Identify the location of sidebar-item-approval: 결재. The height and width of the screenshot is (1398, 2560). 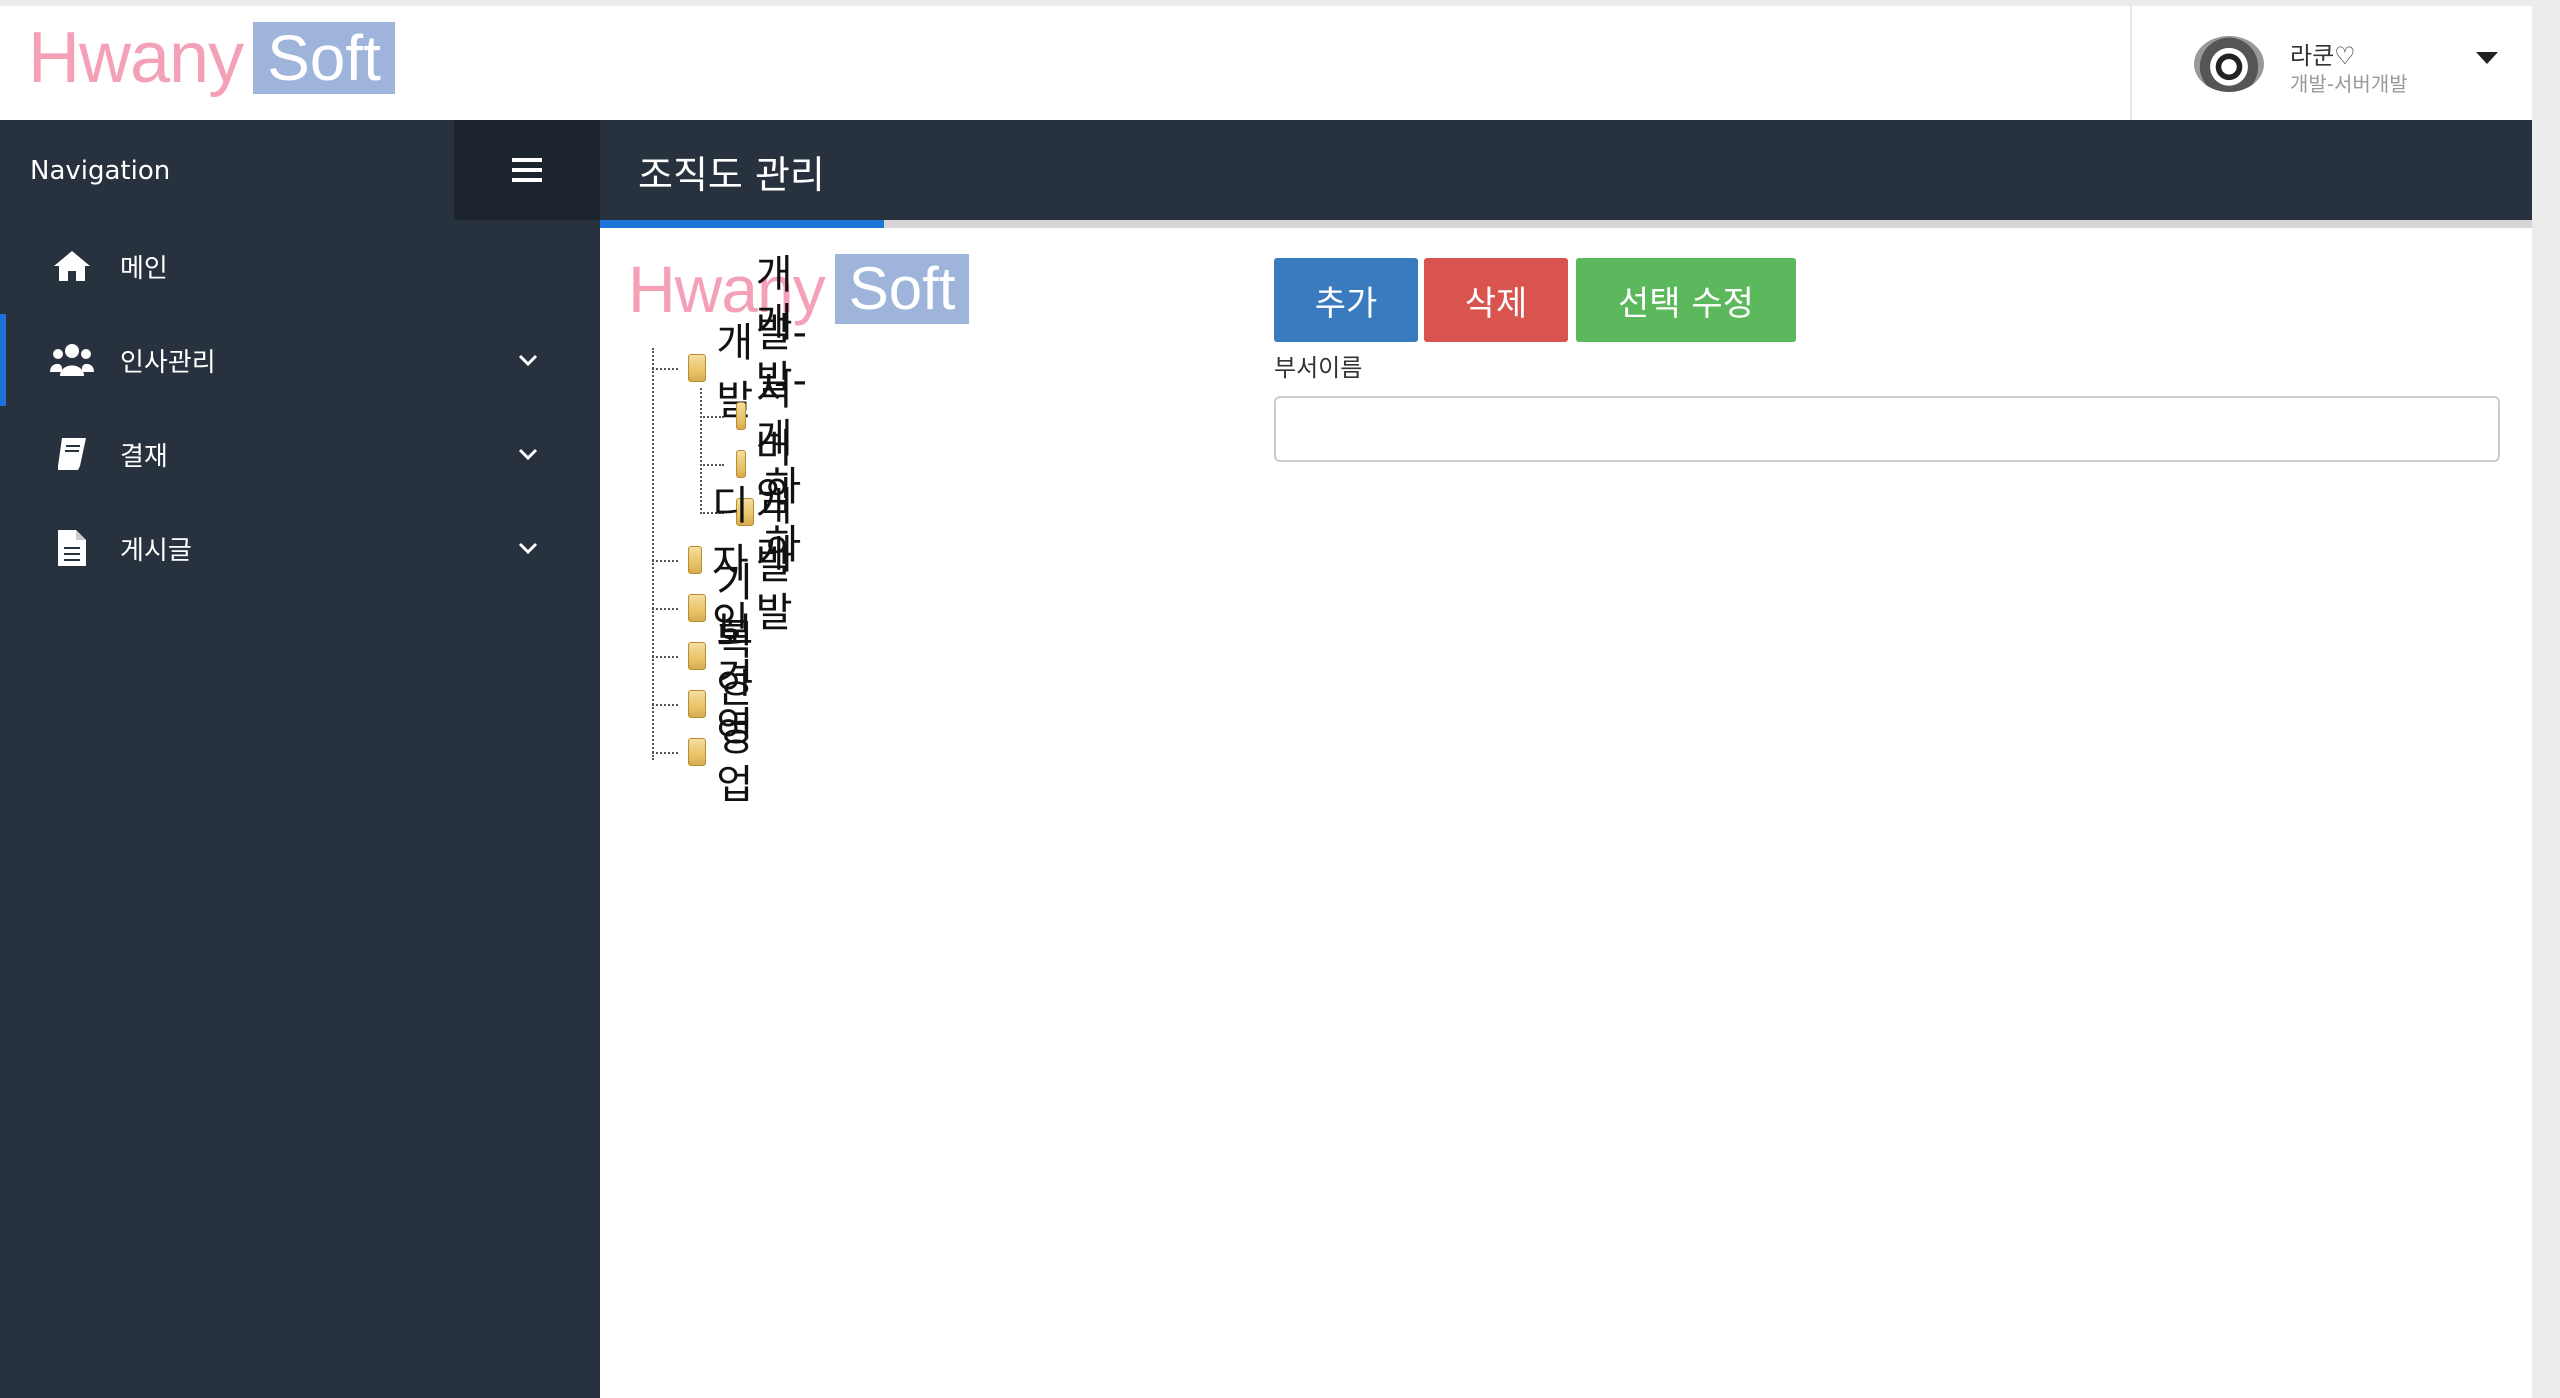
(300, 454).